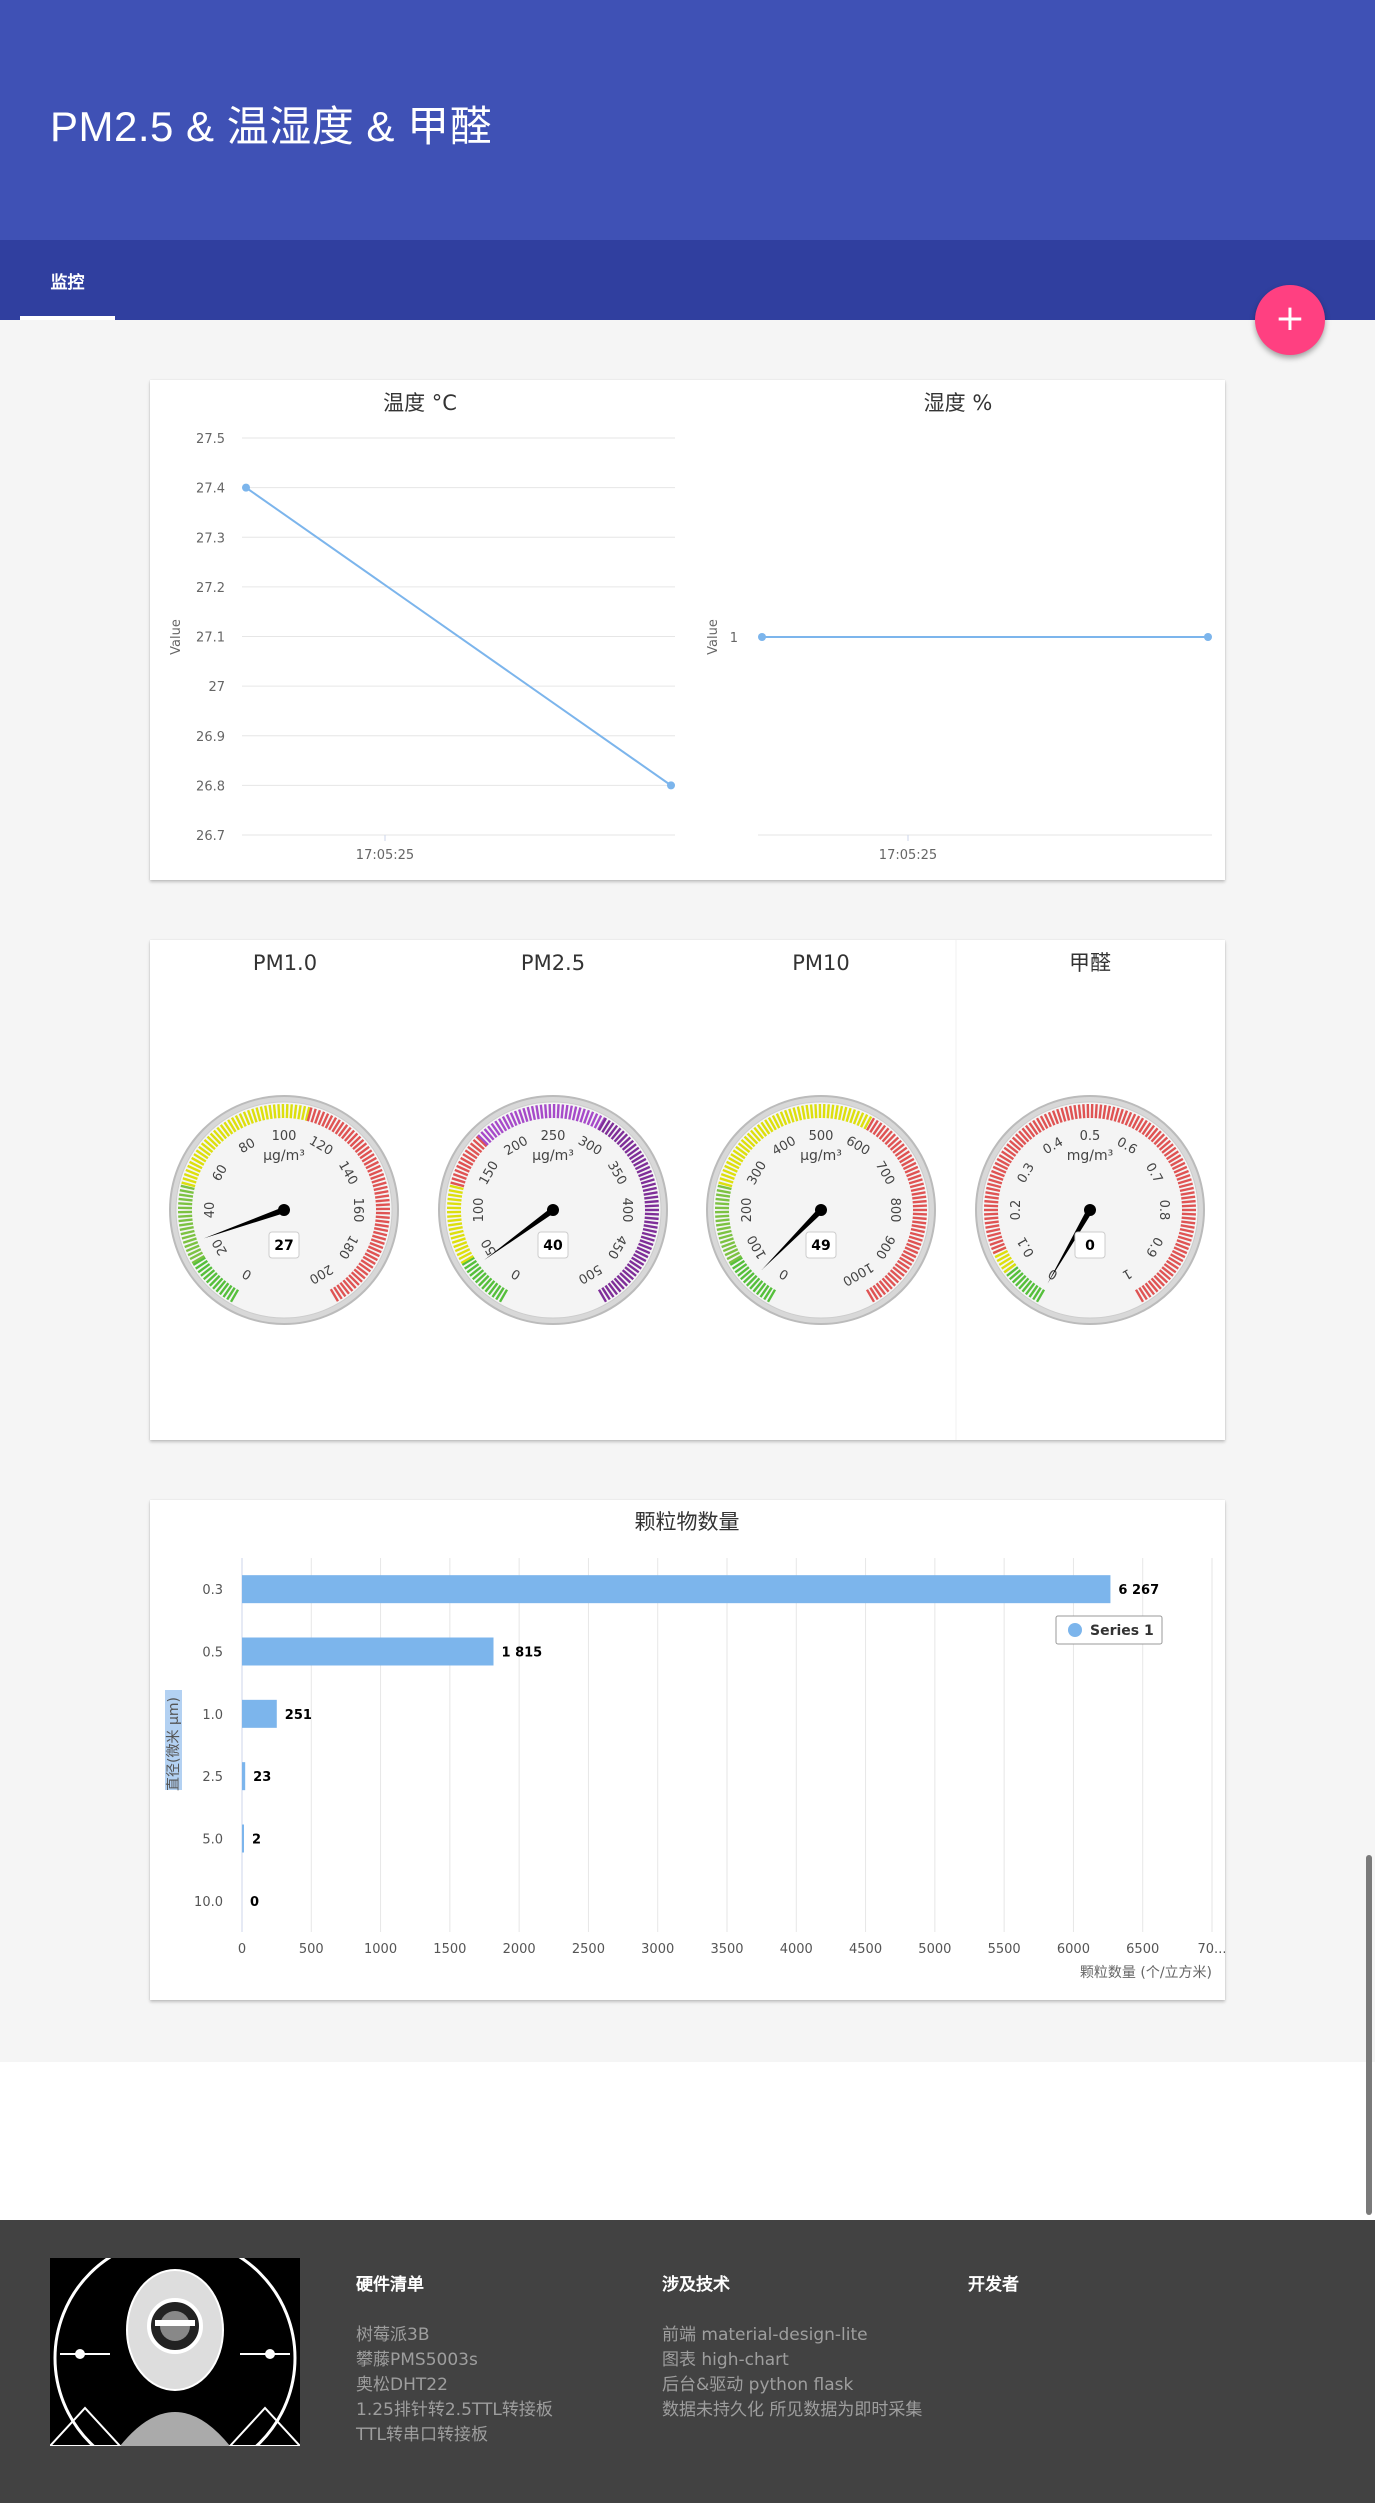 The image size is (1375, 2503). Describe the element at coordinates (1369, 2035) in the screenshot. I see `page-scrollbar` at that location.